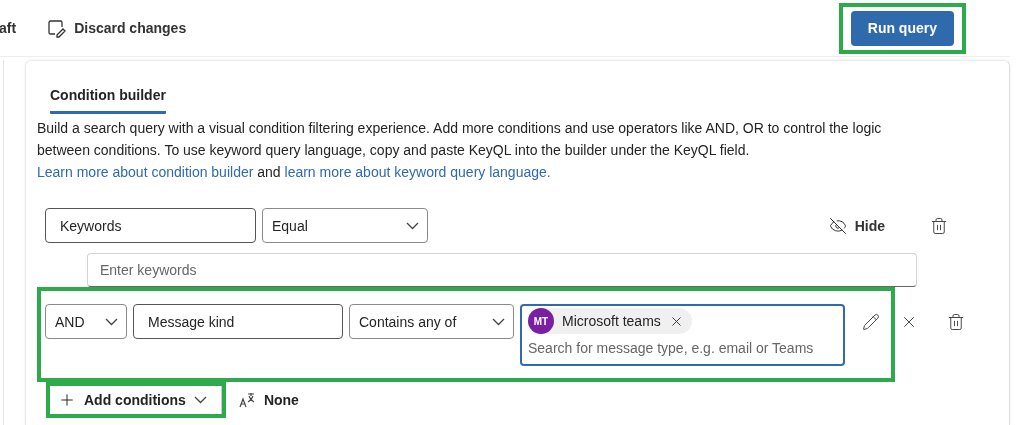 The image size is (1024, 425). Describe the element at coordinates (856, 225) in the screenshot. I see `hide-button: Hide` at that location.